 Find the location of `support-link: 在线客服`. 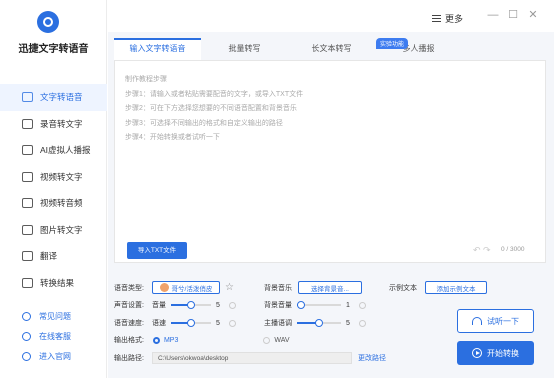

support-link: 在线客服 is located at coordinates (53, 336).